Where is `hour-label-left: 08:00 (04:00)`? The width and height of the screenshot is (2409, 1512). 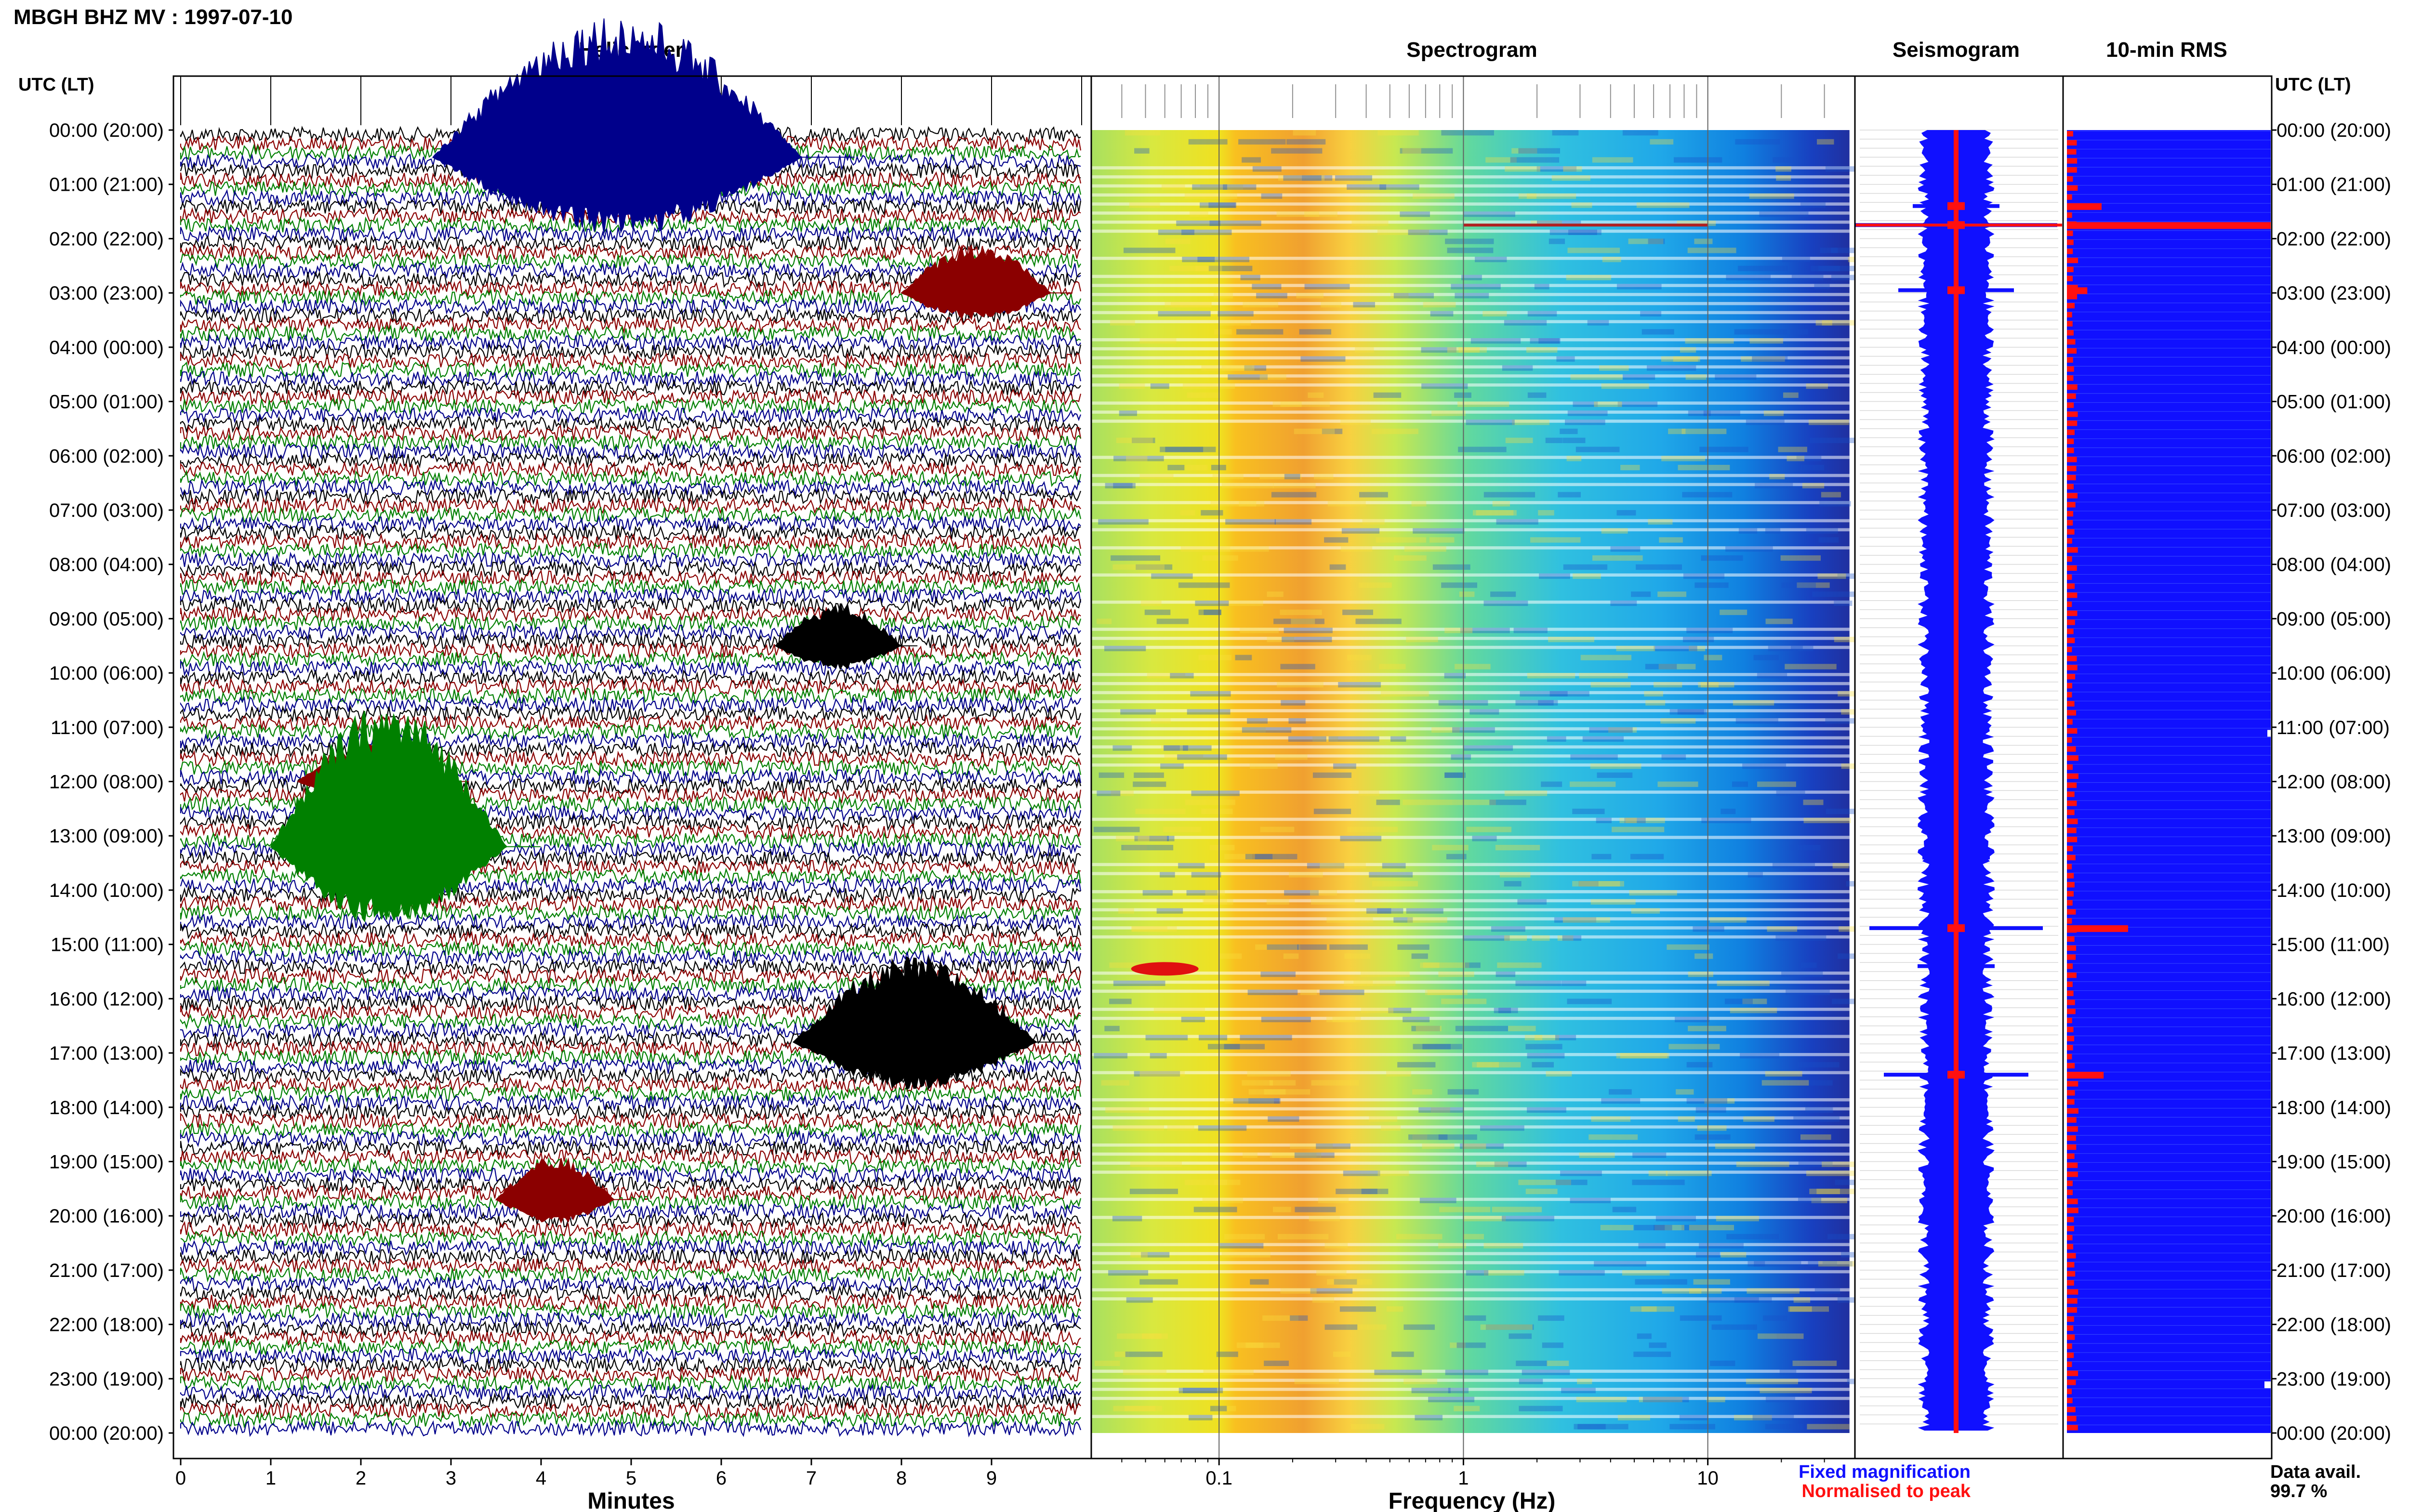 hour-label-left: 08:00 (04:00) is located at coordinates (106, 565).